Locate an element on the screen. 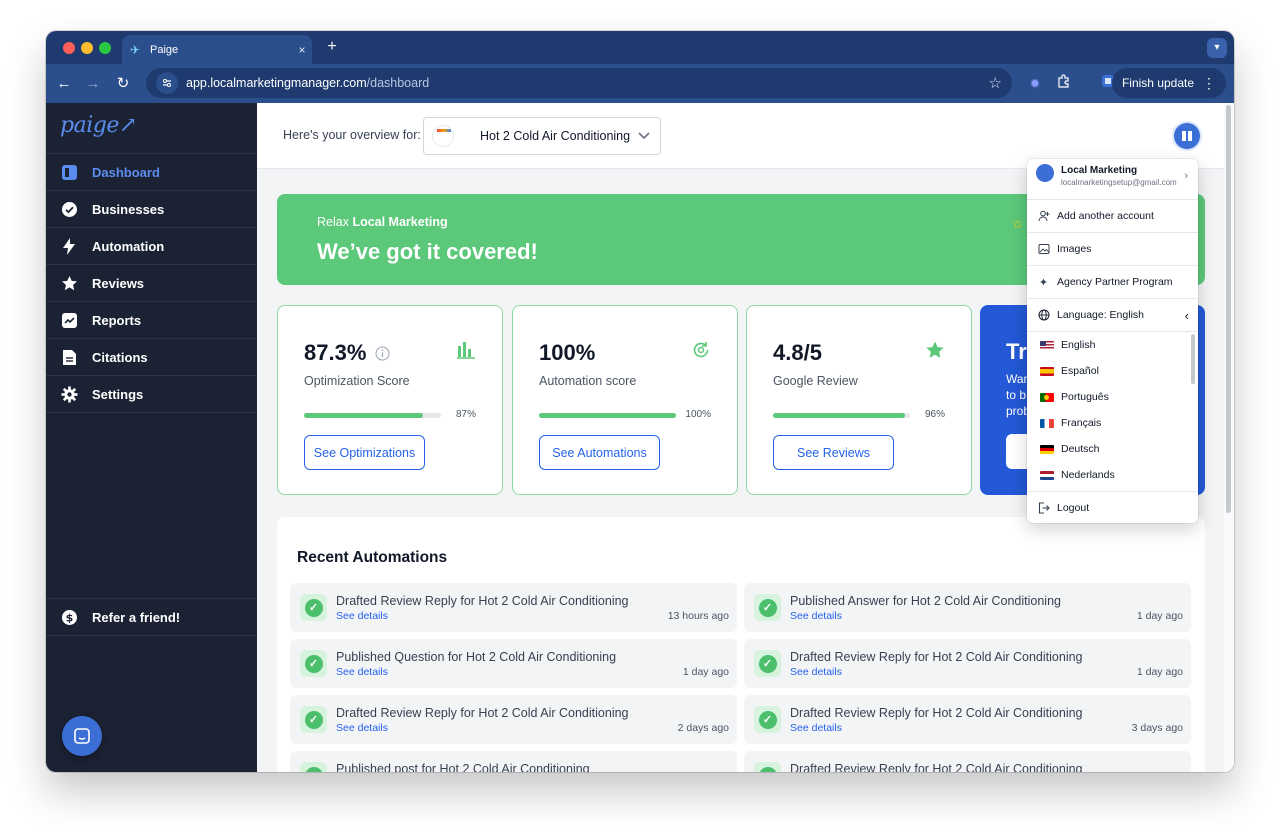 The width and height of the screenshot is (1280, 833). nl-flag-icon is located at coordinates (1047, 475).